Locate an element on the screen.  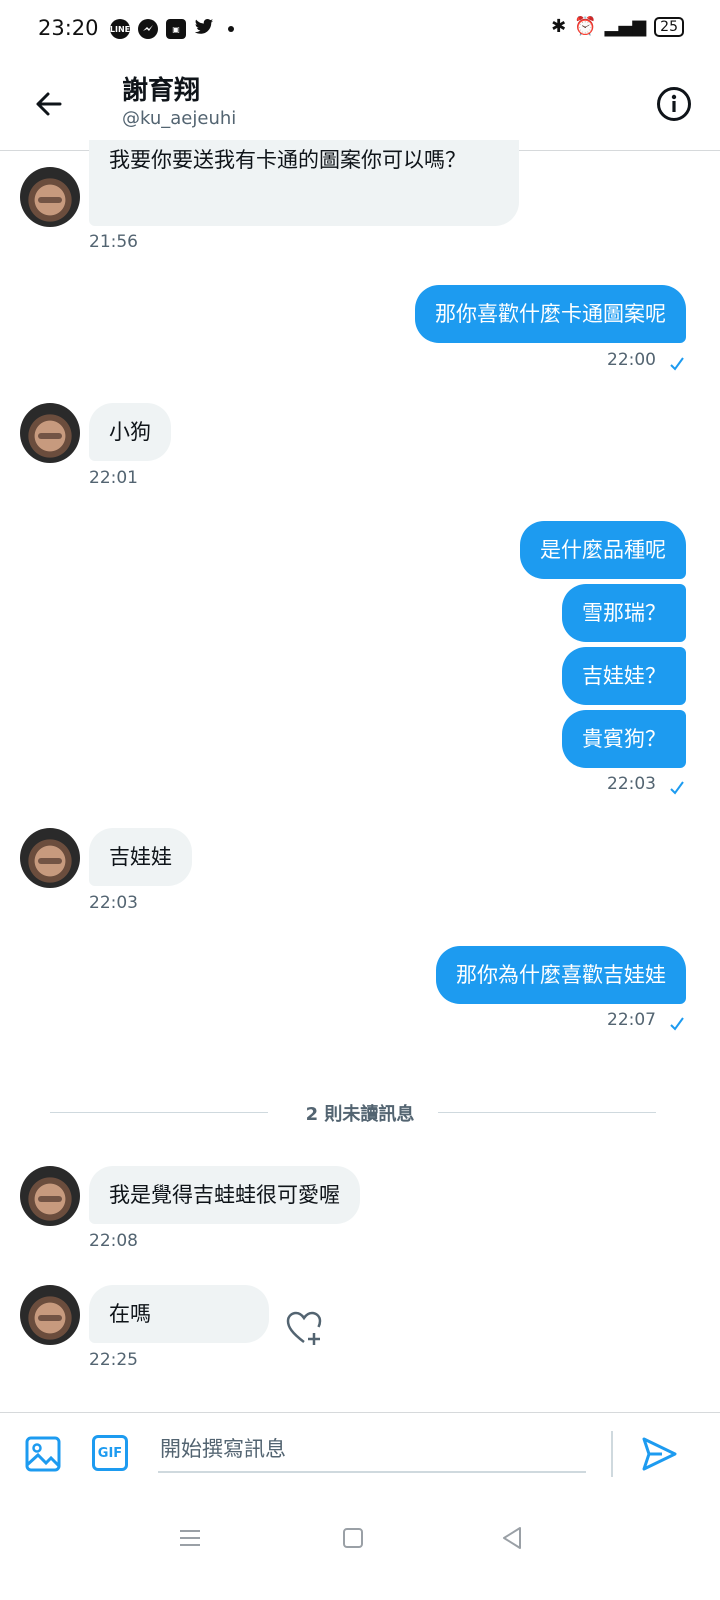
message-timestamp: 22:25 is located at coordinates (113, 1360).